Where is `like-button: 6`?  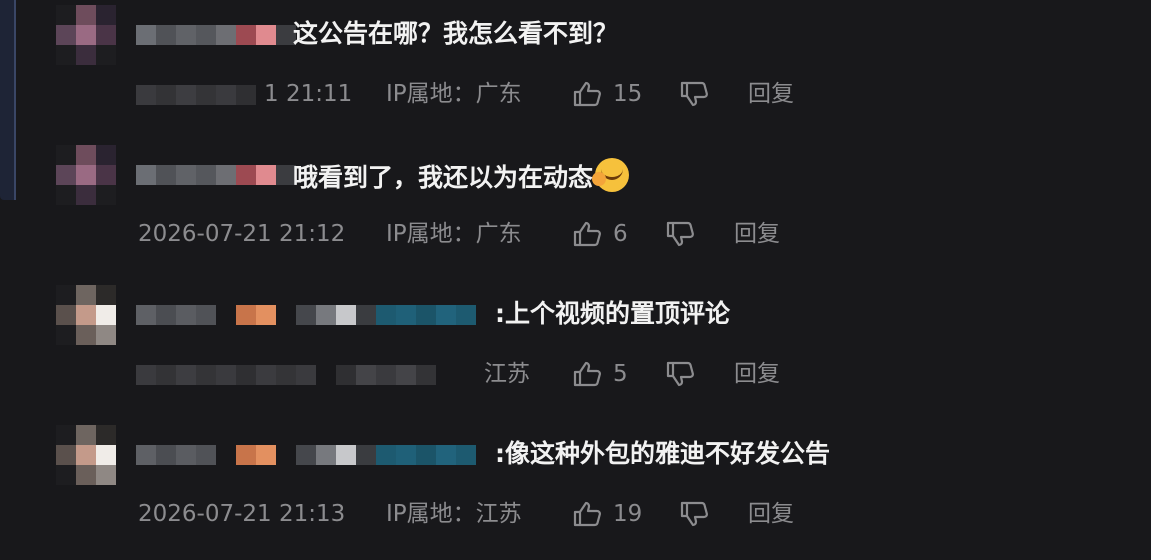
like-button: 6 is located at coordinates (600, 234).